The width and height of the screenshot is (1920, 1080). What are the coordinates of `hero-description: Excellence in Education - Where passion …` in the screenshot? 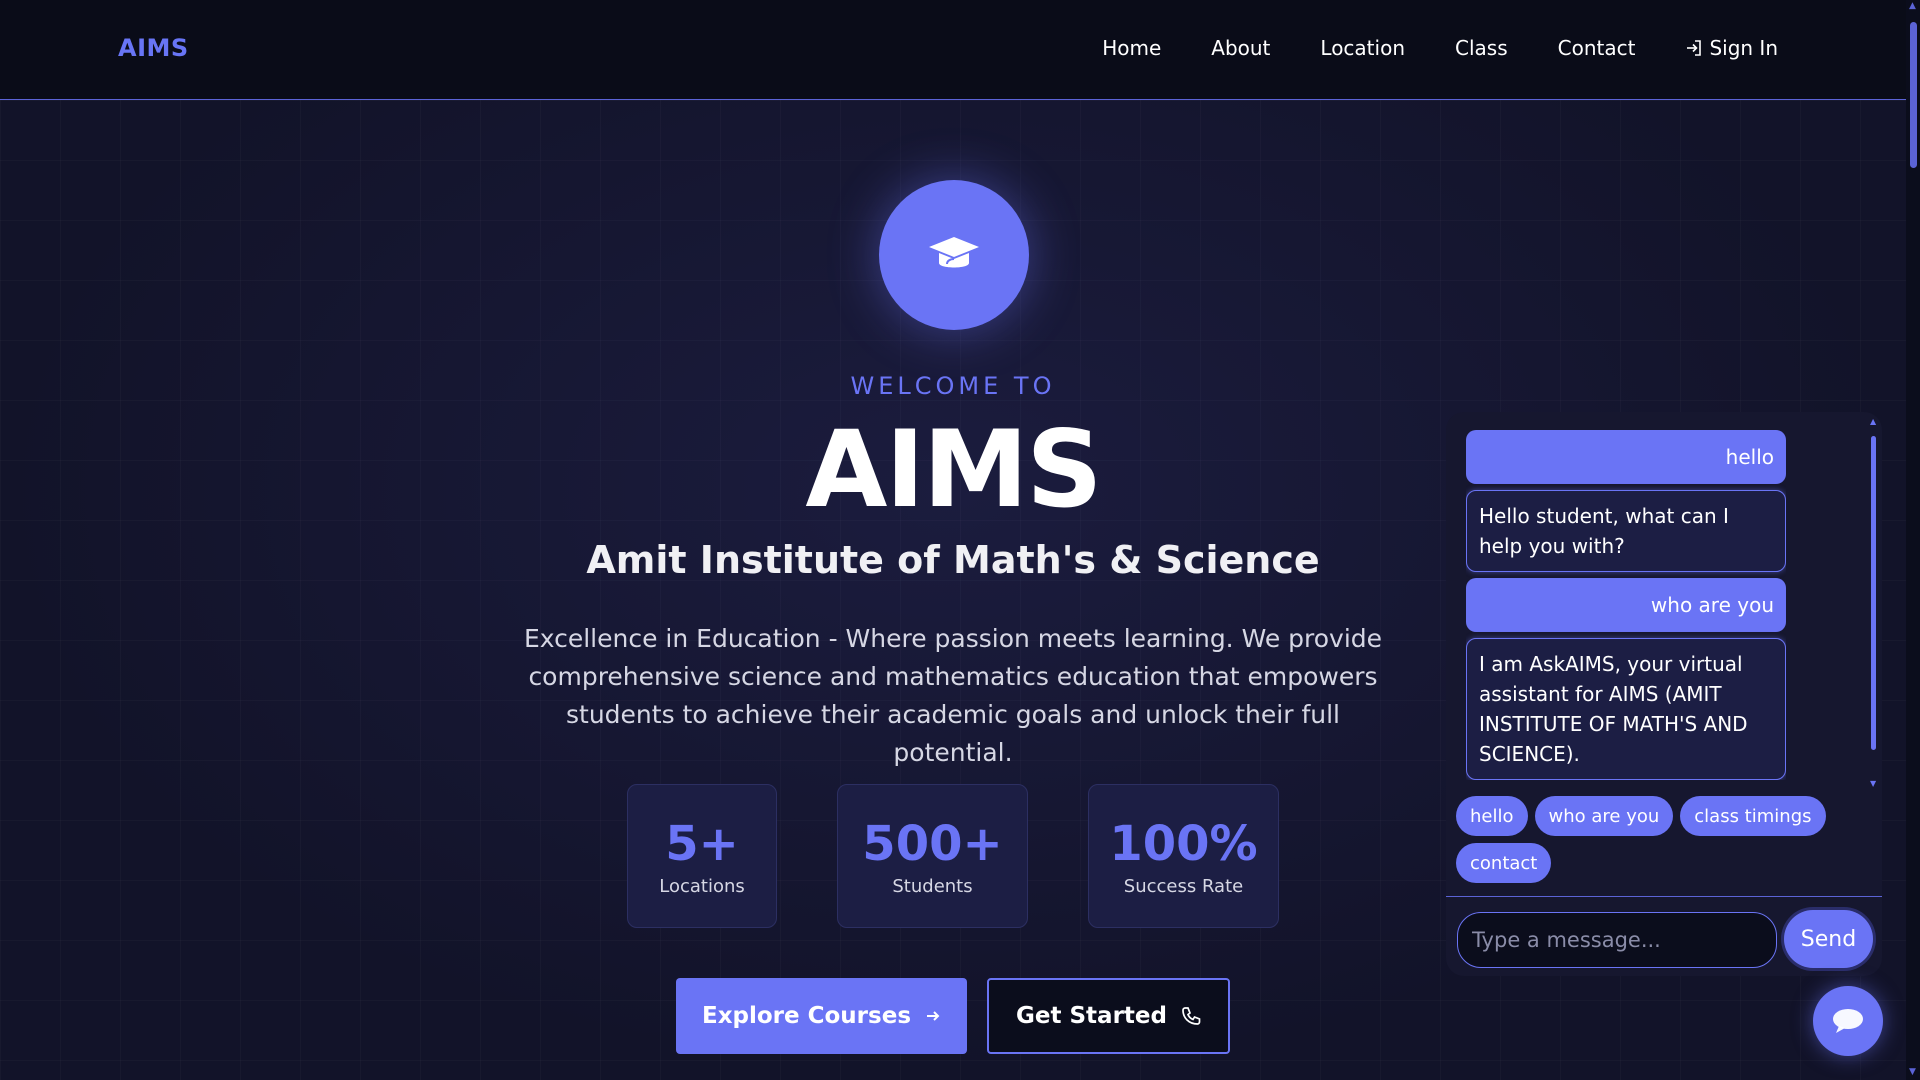 It's located at (953, 695).